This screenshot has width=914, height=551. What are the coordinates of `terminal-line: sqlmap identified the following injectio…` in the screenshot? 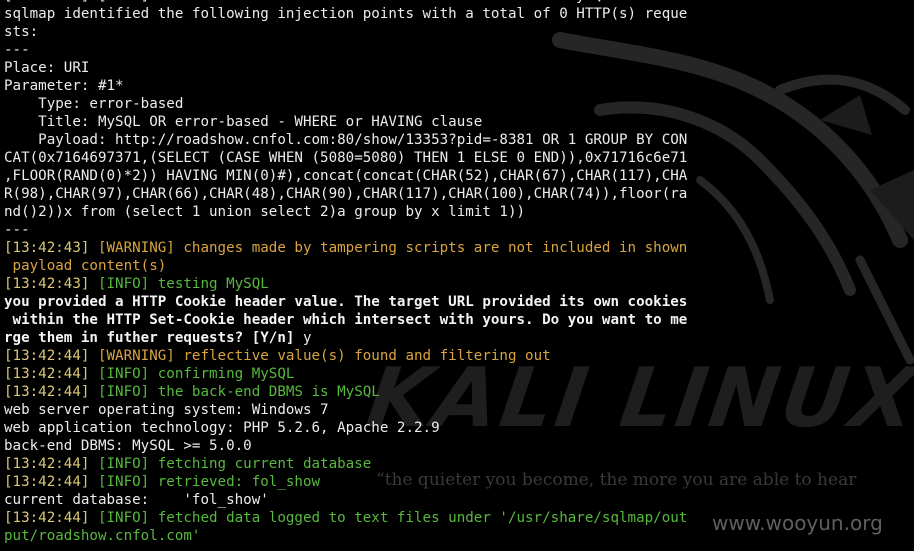 It's located at (454, 14).